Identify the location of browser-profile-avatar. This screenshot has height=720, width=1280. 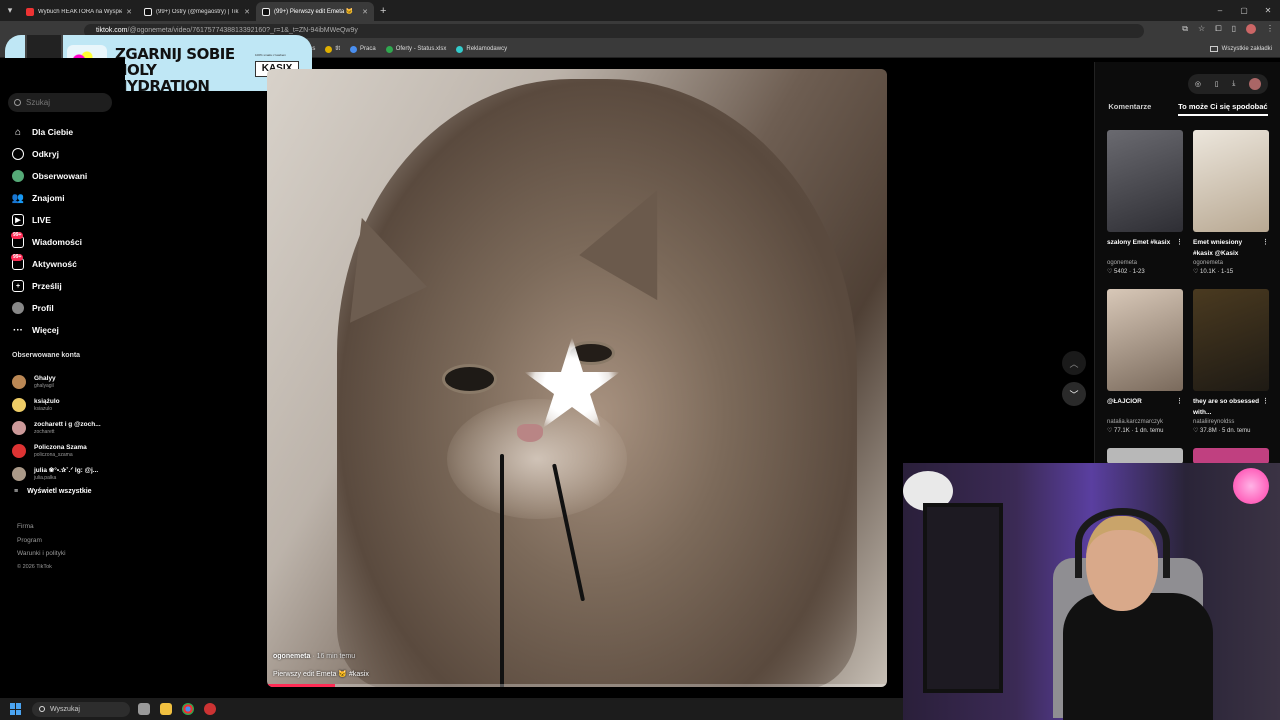
(1251, 29).